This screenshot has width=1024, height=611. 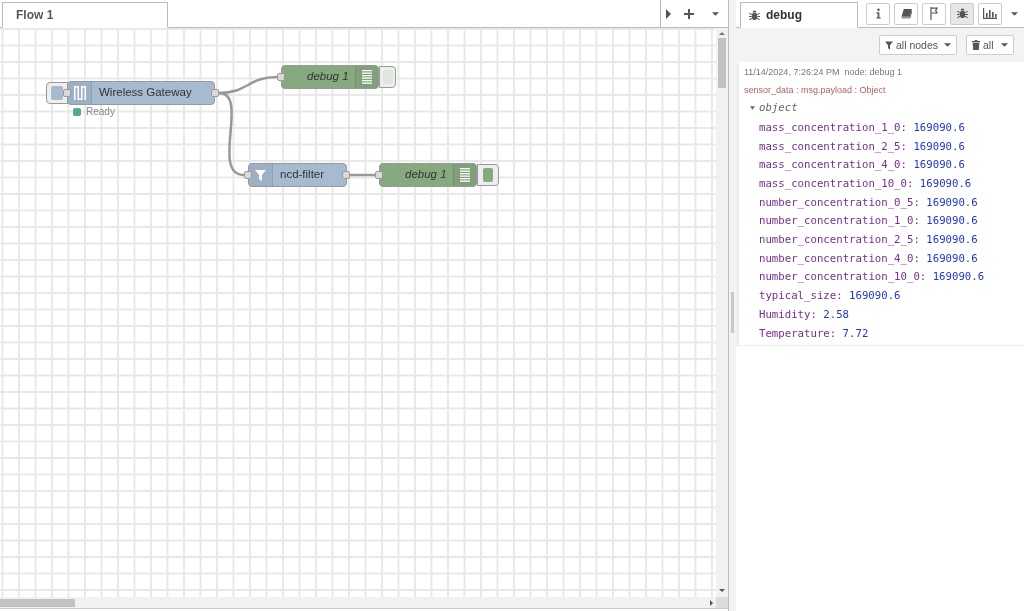 I want to click on horizontal-scrollbar, so click(x=358, y=602).